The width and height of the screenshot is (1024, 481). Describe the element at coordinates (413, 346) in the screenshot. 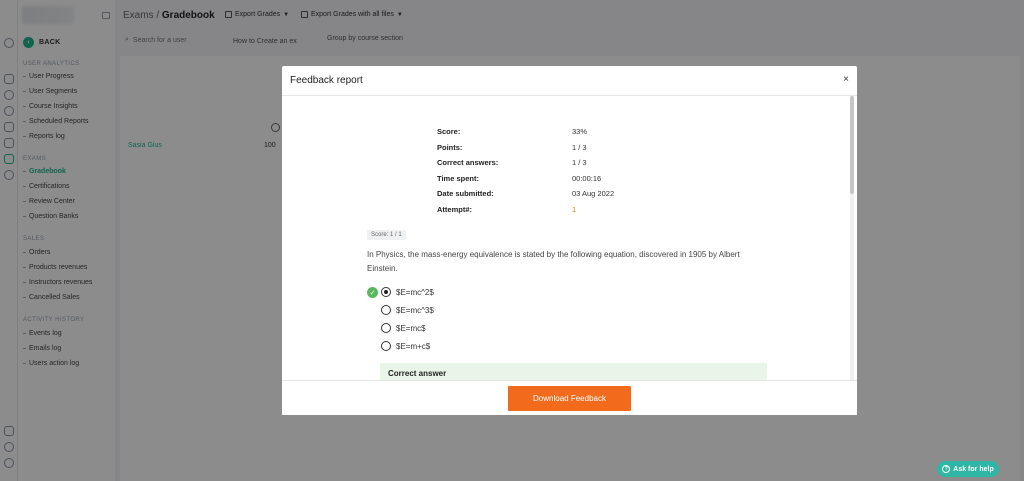

I see `answer-text: $E=m+c$` at that location.